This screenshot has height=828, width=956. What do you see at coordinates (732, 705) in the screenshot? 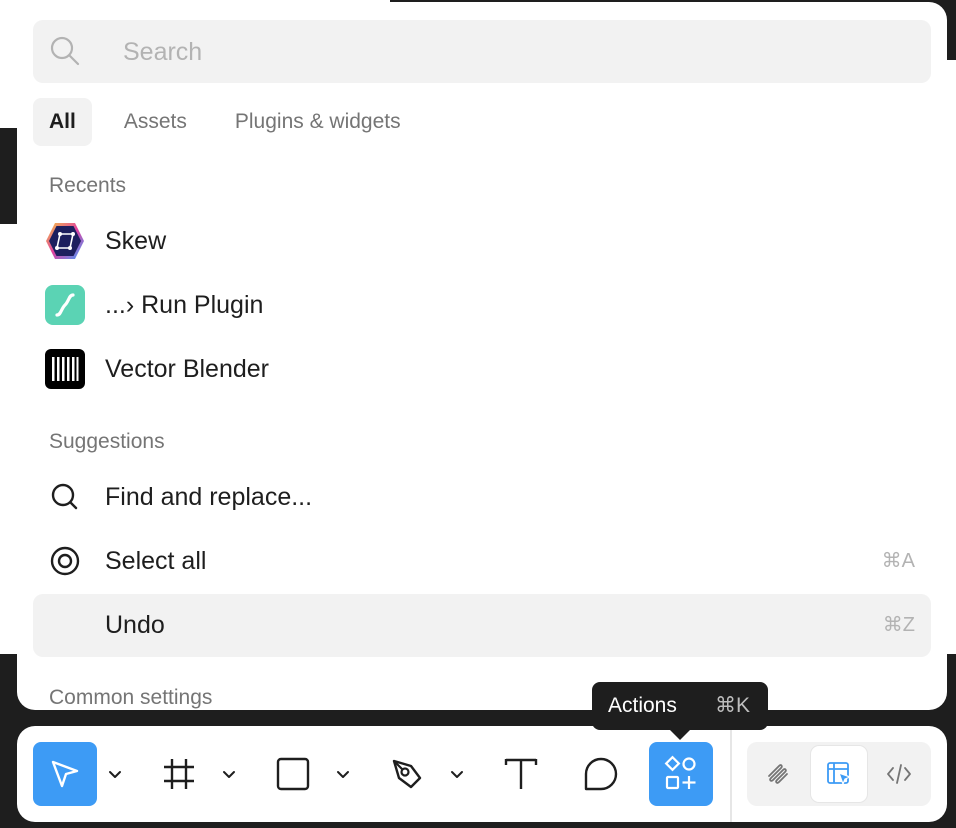
I see `tooltip-shortcut: ⌘K` at bounding box center [732, 705].